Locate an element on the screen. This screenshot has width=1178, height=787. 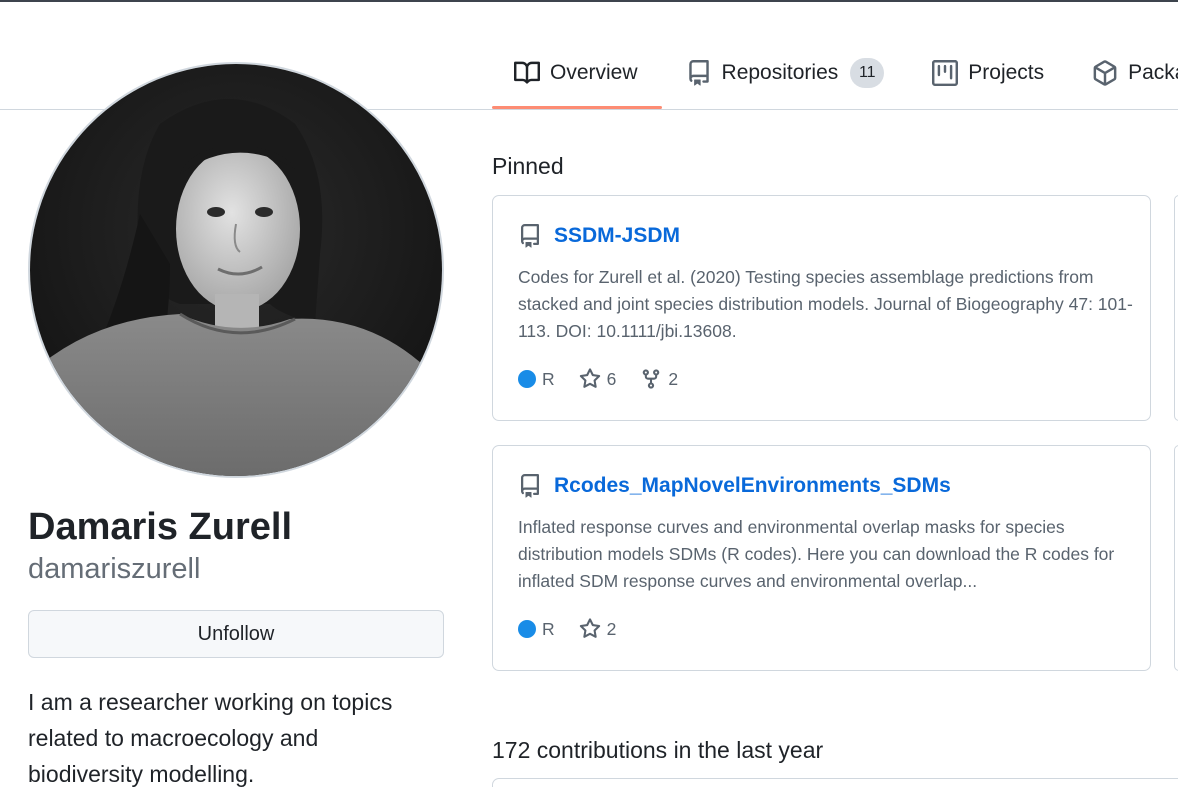
profile-name: Damaris Zurell is located at coordinates (160, 527).